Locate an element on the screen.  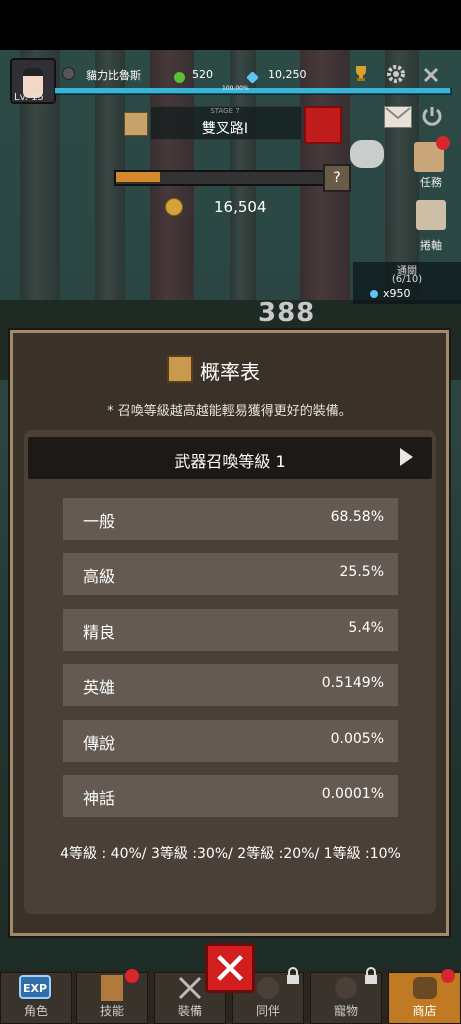
map-icon is located at coordinates (136, 124).